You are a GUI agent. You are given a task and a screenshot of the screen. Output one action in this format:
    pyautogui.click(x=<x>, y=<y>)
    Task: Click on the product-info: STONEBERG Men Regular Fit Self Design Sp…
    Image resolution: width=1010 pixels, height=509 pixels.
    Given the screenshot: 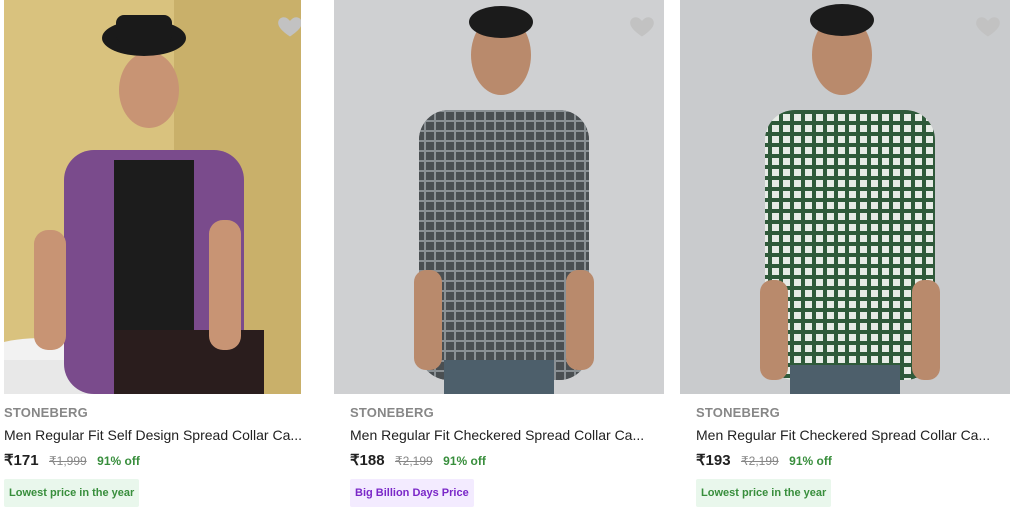 What is the action you would take?
    pyautogui.click(x=164, y=455)
    